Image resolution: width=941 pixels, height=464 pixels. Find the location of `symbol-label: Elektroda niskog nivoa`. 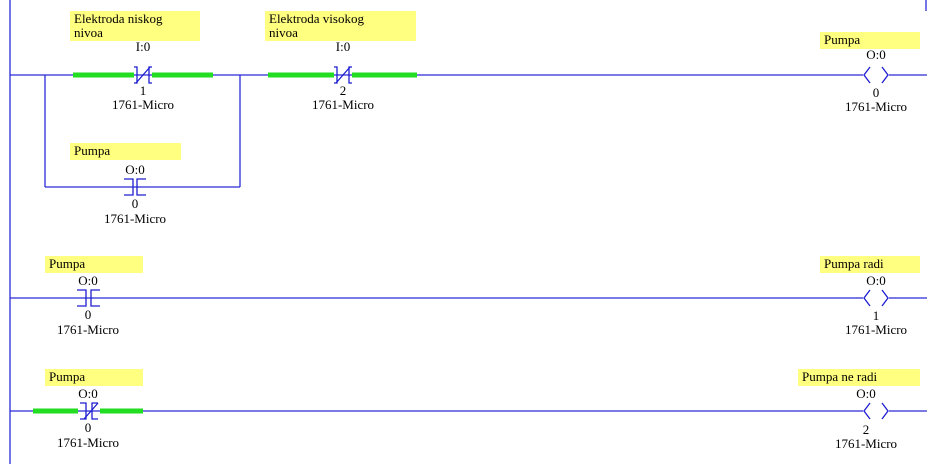

symbol-label: Elektroda niskog nivoa is located at coordinates (135, 26).